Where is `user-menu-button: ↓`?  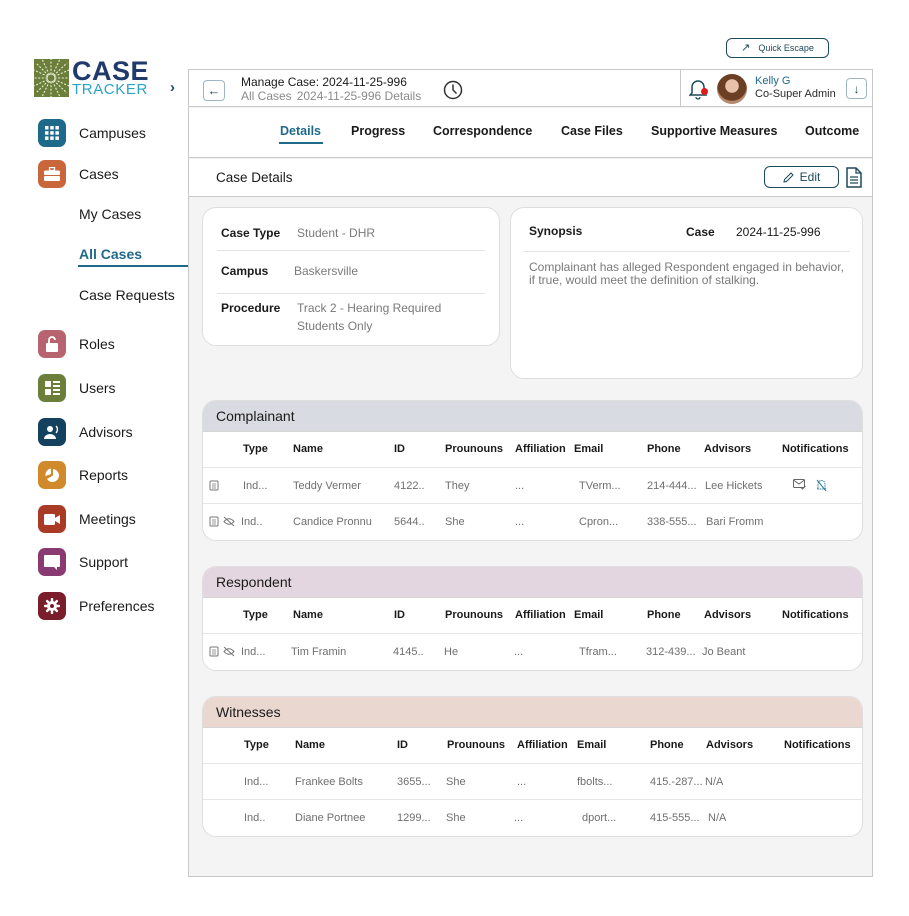
user-menu-button: ↓ is located at coordinates (856, 88).